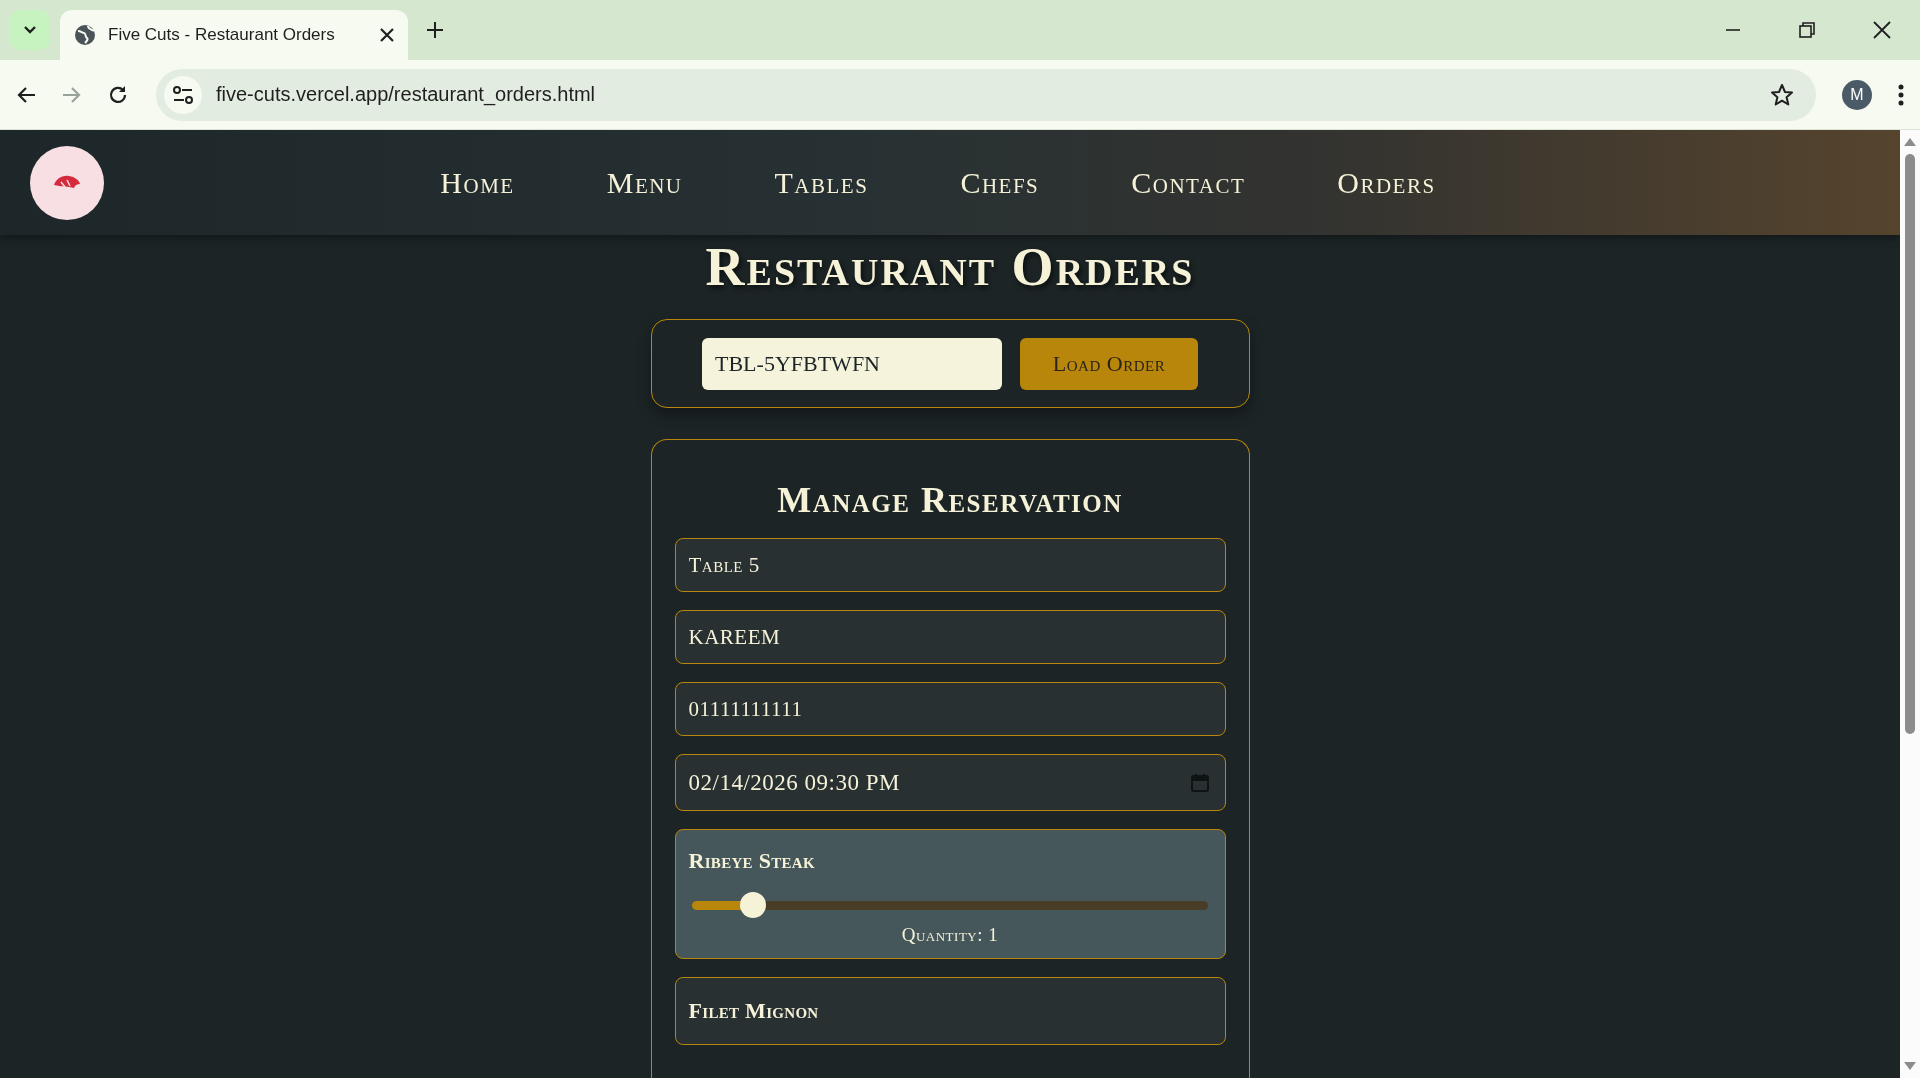 Image resolution: width=1920 pixels, height=1078 pixels. I want to click on dish-card: Ribeye Steak Quantity: 1, so click(950, 894).